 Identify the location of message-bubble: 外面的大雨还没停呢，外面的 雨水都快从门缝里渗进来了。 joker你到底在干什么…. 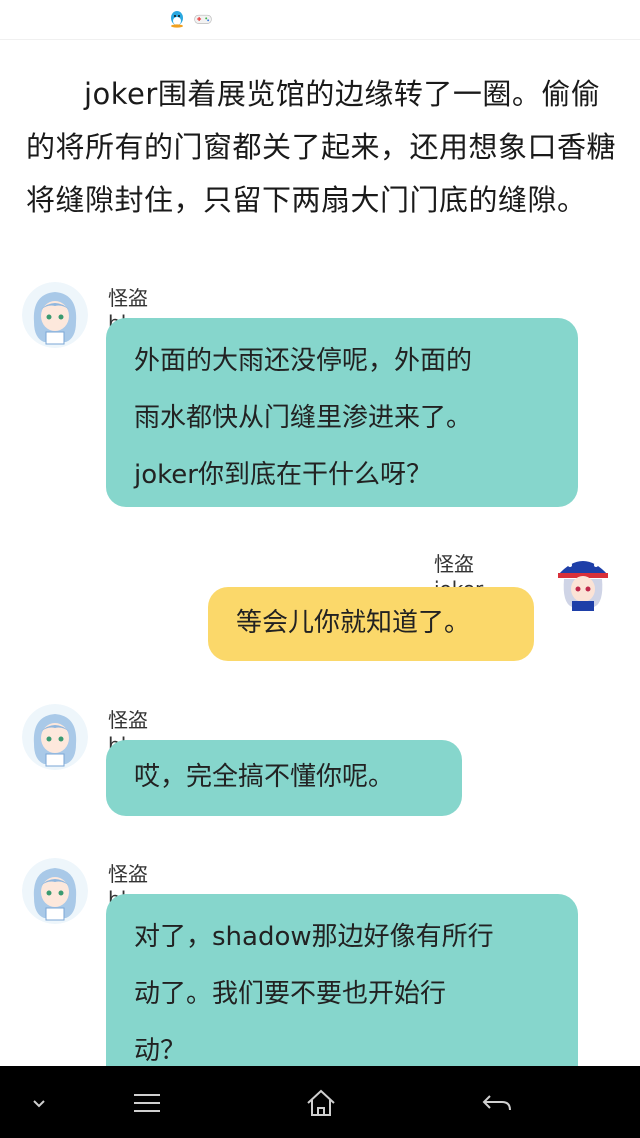
(342, 412).